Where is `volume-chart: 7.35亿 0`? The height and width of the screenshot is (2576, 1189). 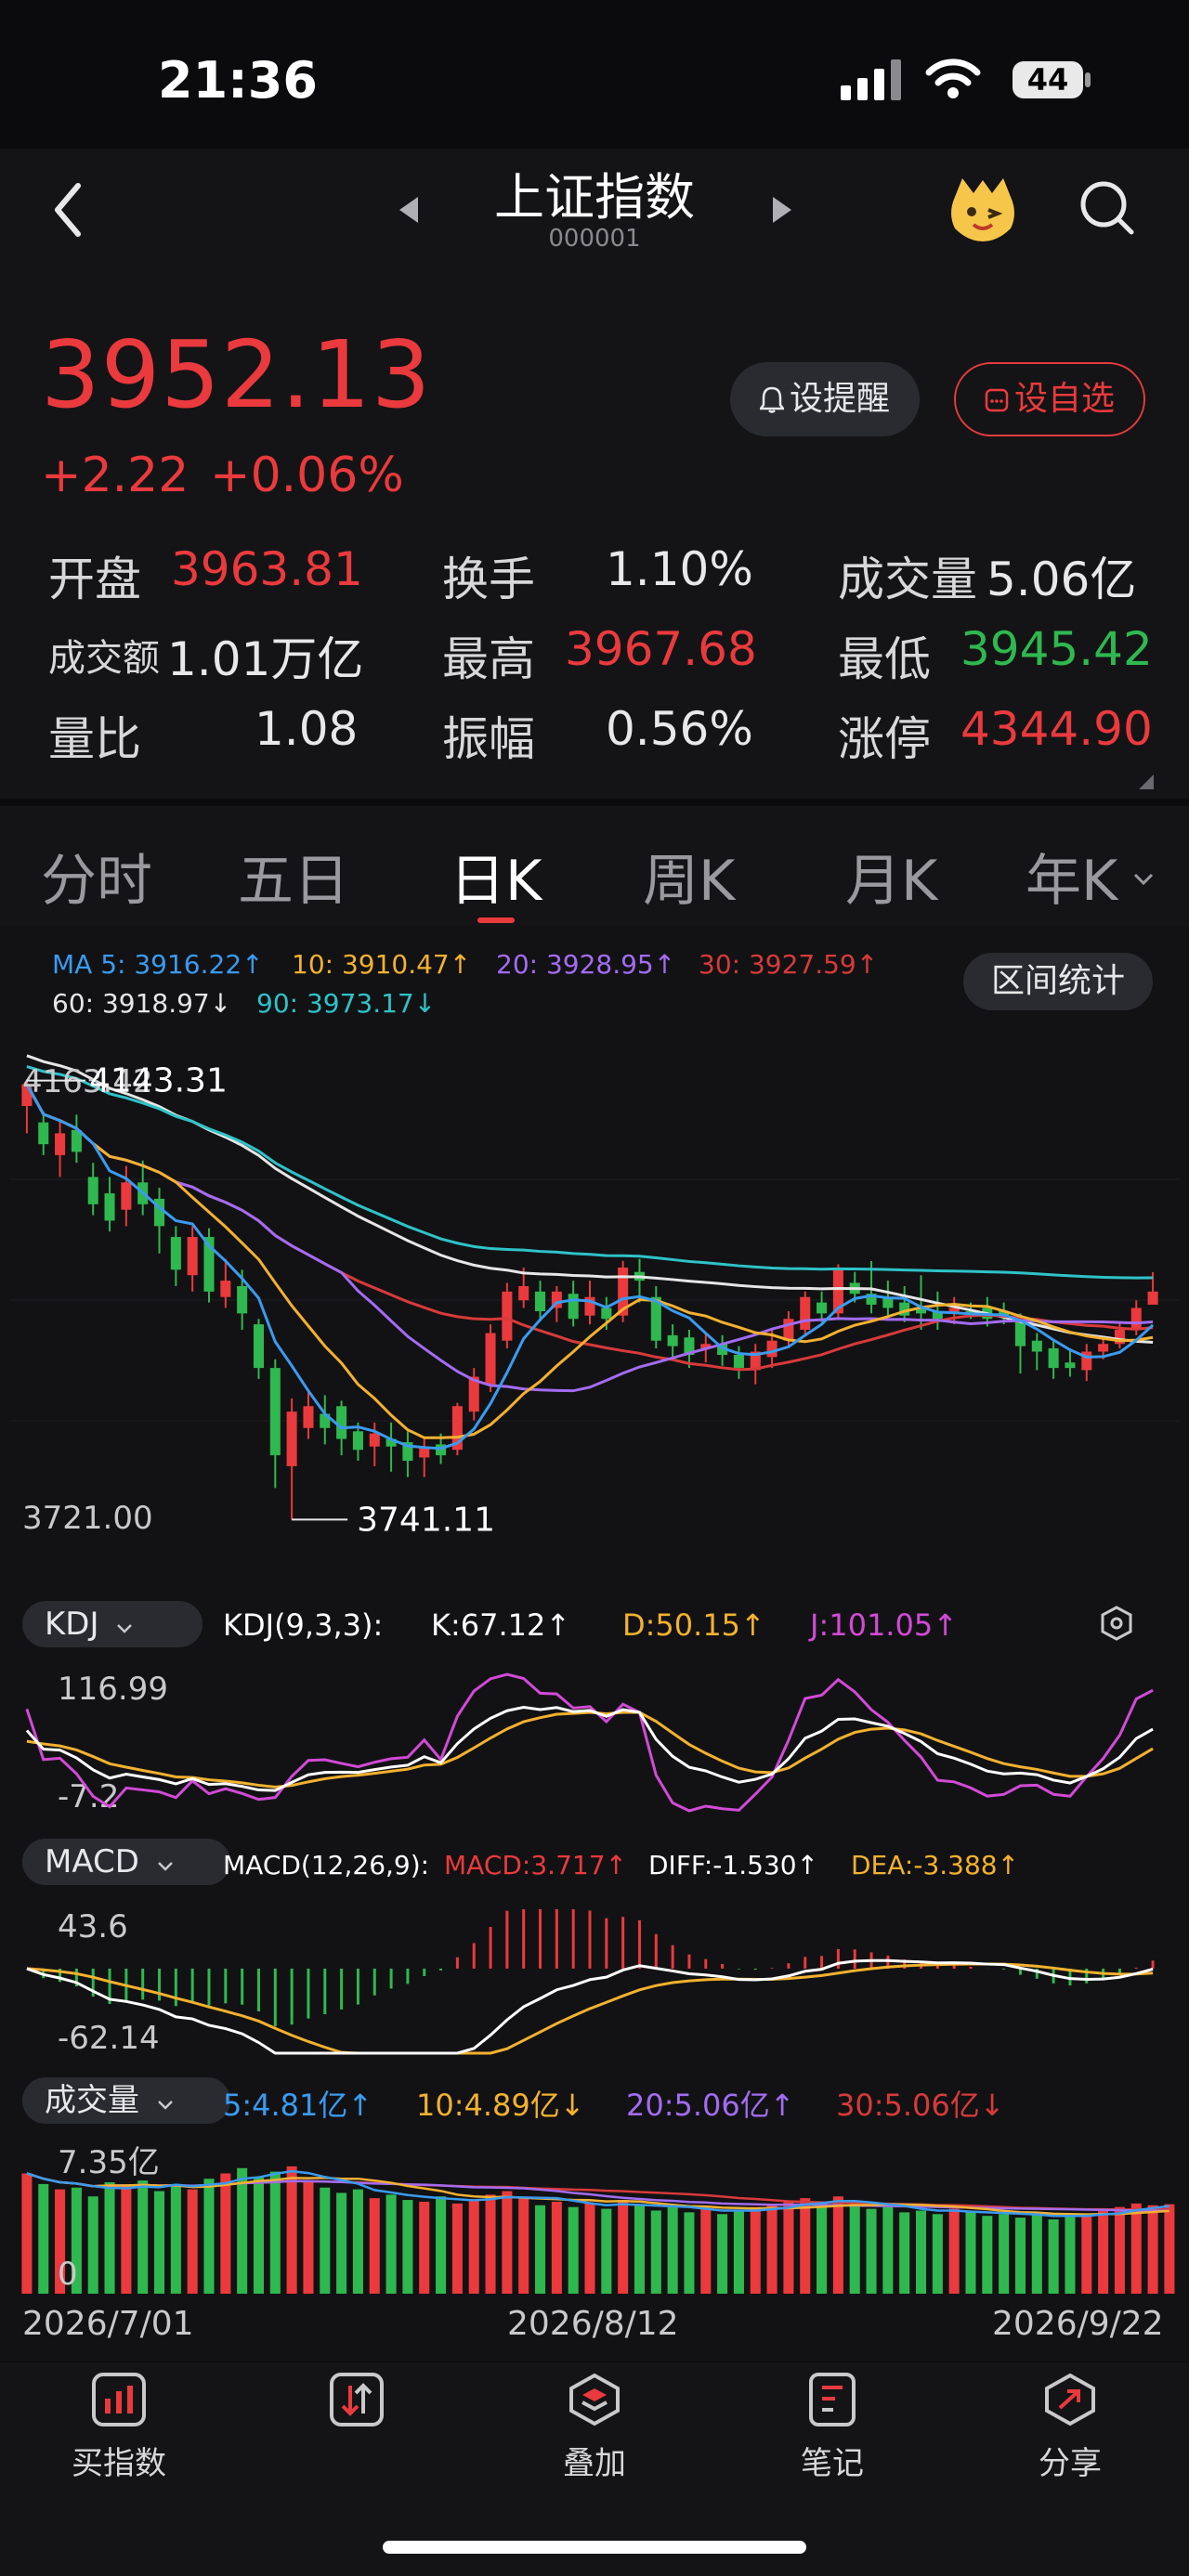
volume-chart: 7.35亿 0 is located at coordinates (594, 2216).